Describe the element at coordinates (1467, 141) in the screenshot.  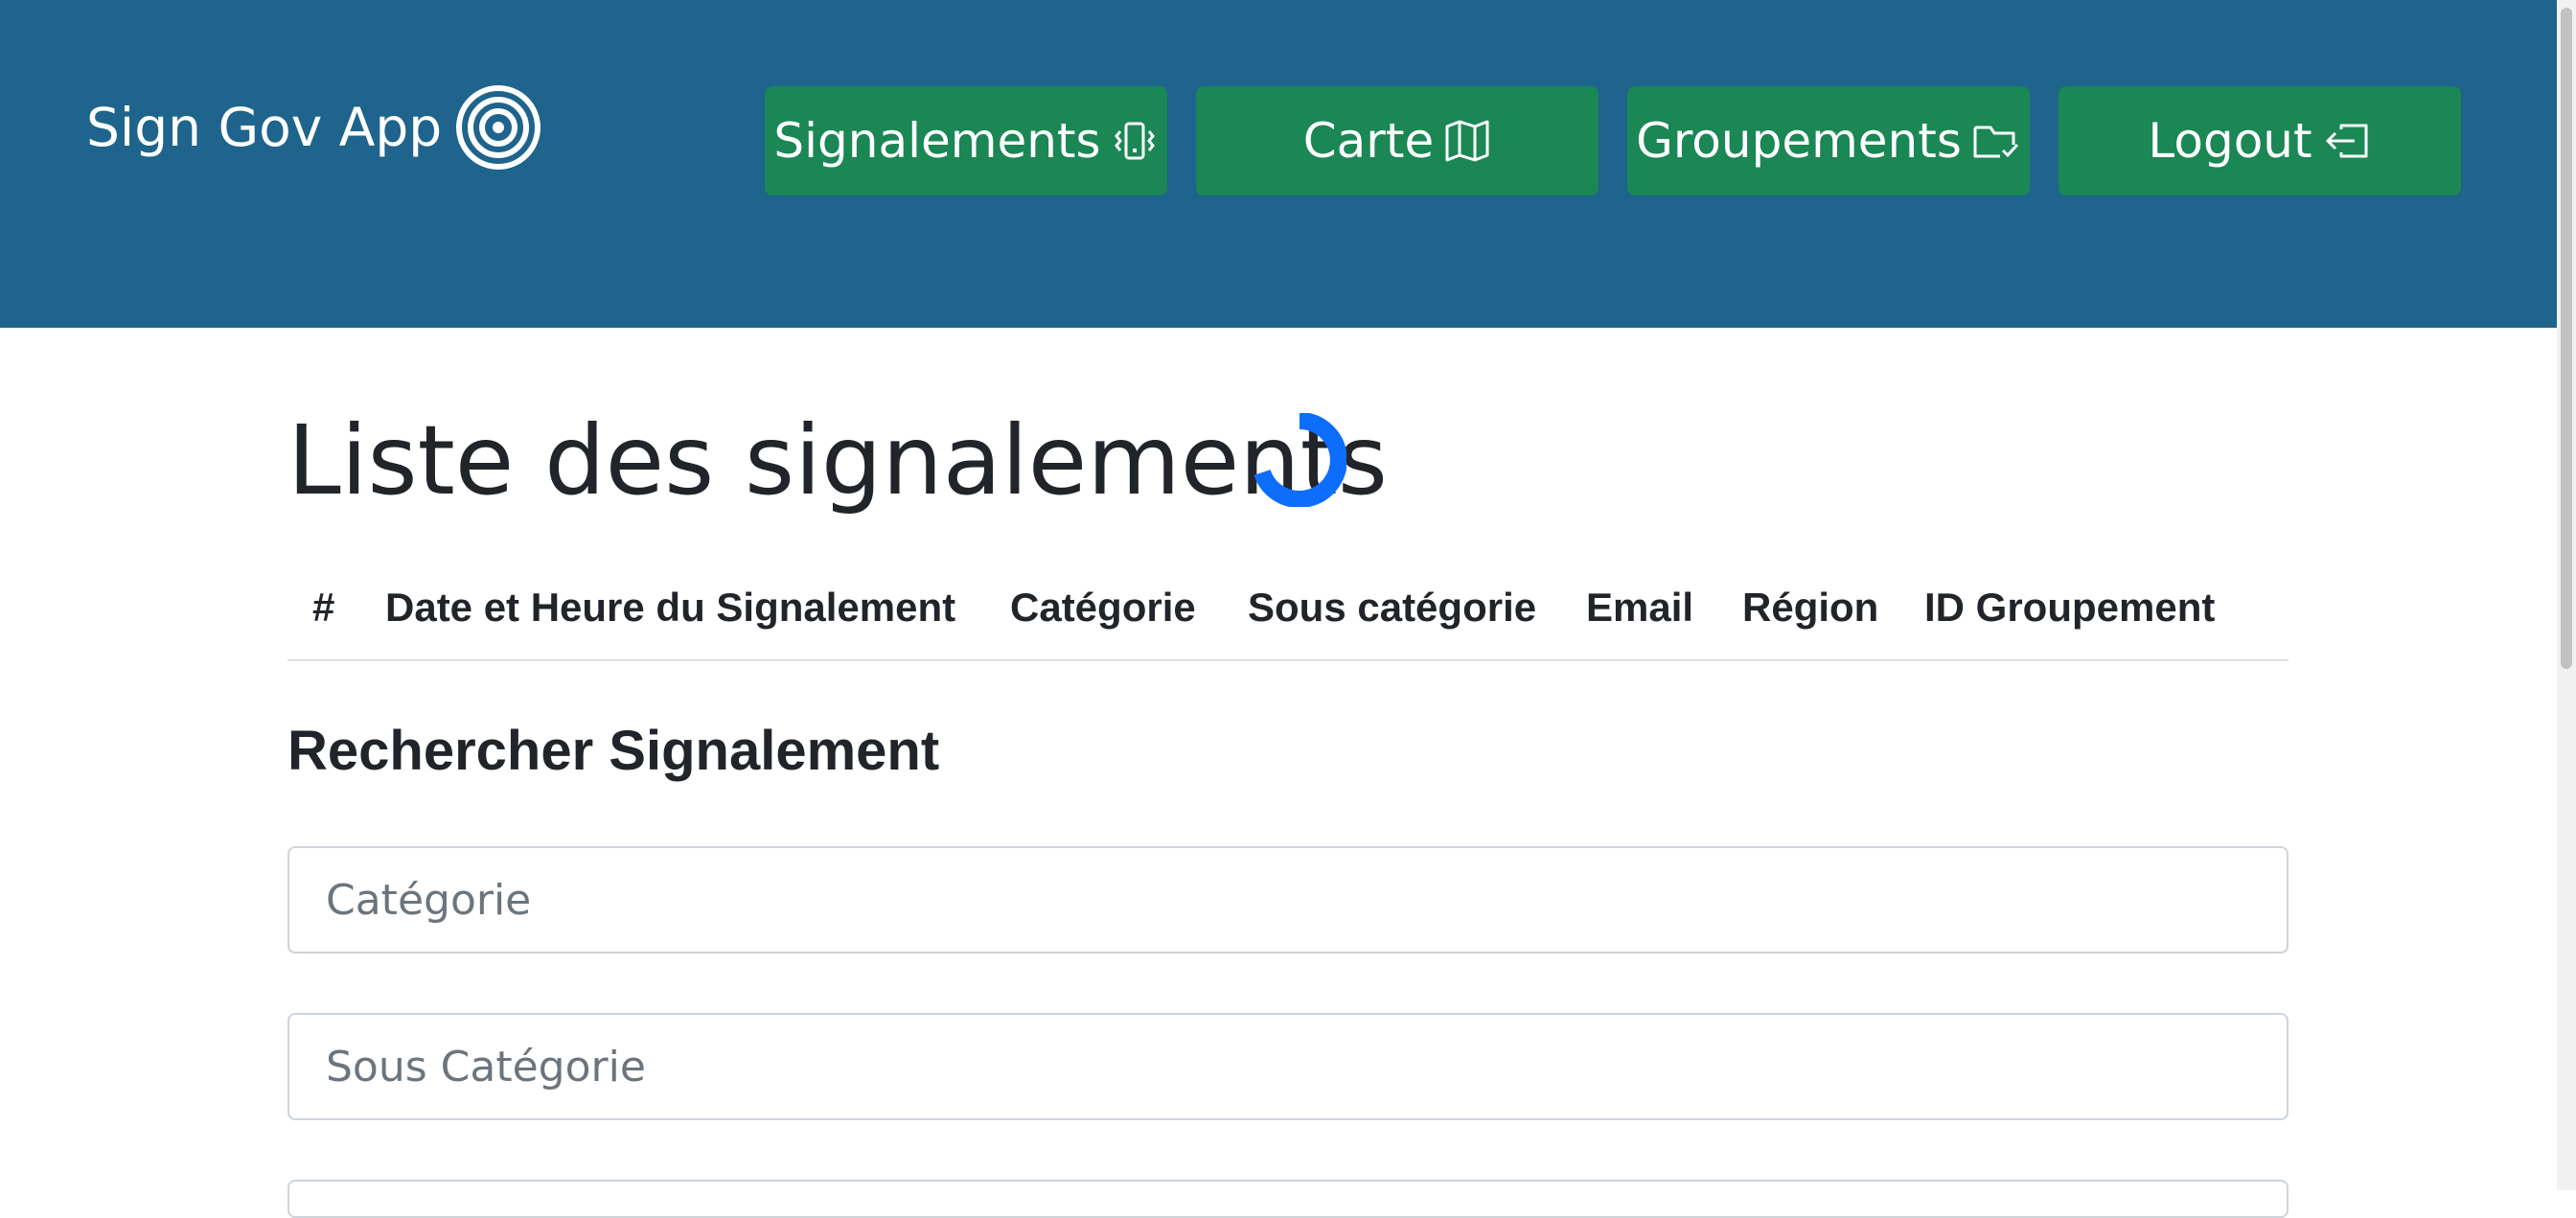
I see `map-icon` at that location.